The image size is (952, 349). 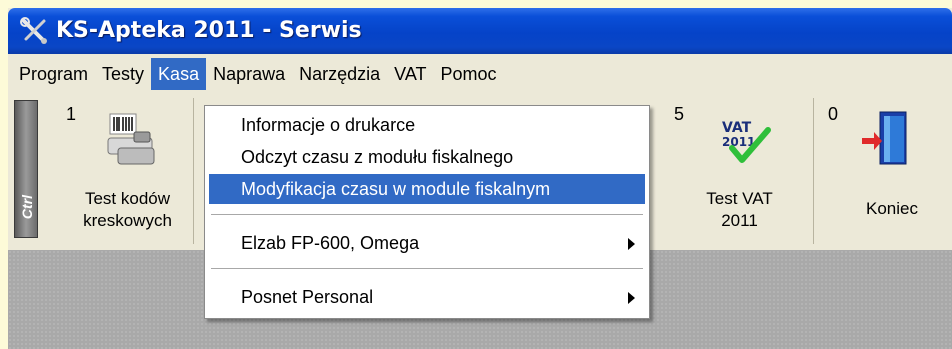 What do you see at coordinates (892, 208) in the screenshot?
I see `button-label: Koniec` at bounding box center [892, 208].